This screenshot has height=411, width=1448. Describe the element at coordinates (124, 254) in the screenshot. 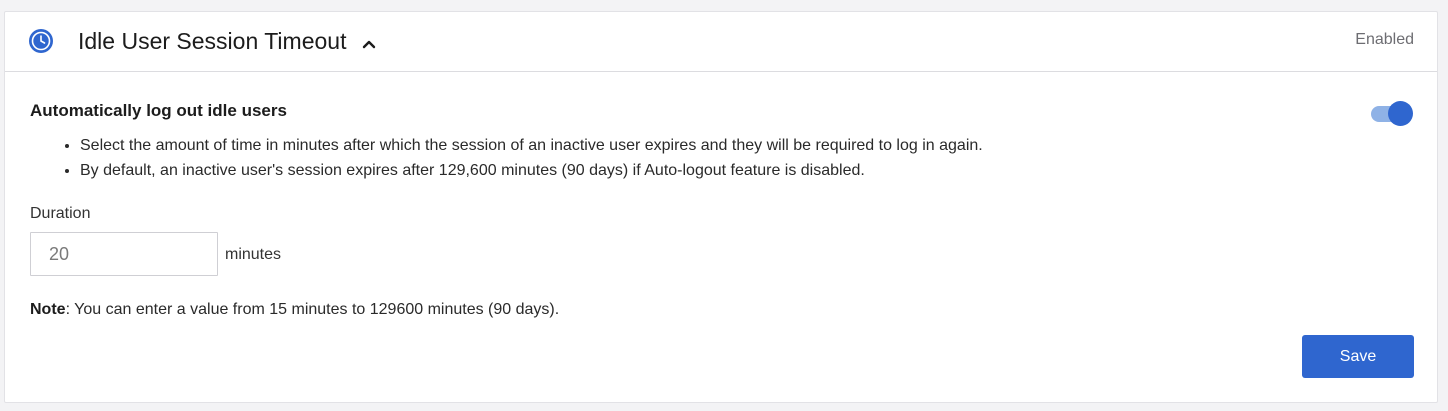

I see `duration-input` at that location.